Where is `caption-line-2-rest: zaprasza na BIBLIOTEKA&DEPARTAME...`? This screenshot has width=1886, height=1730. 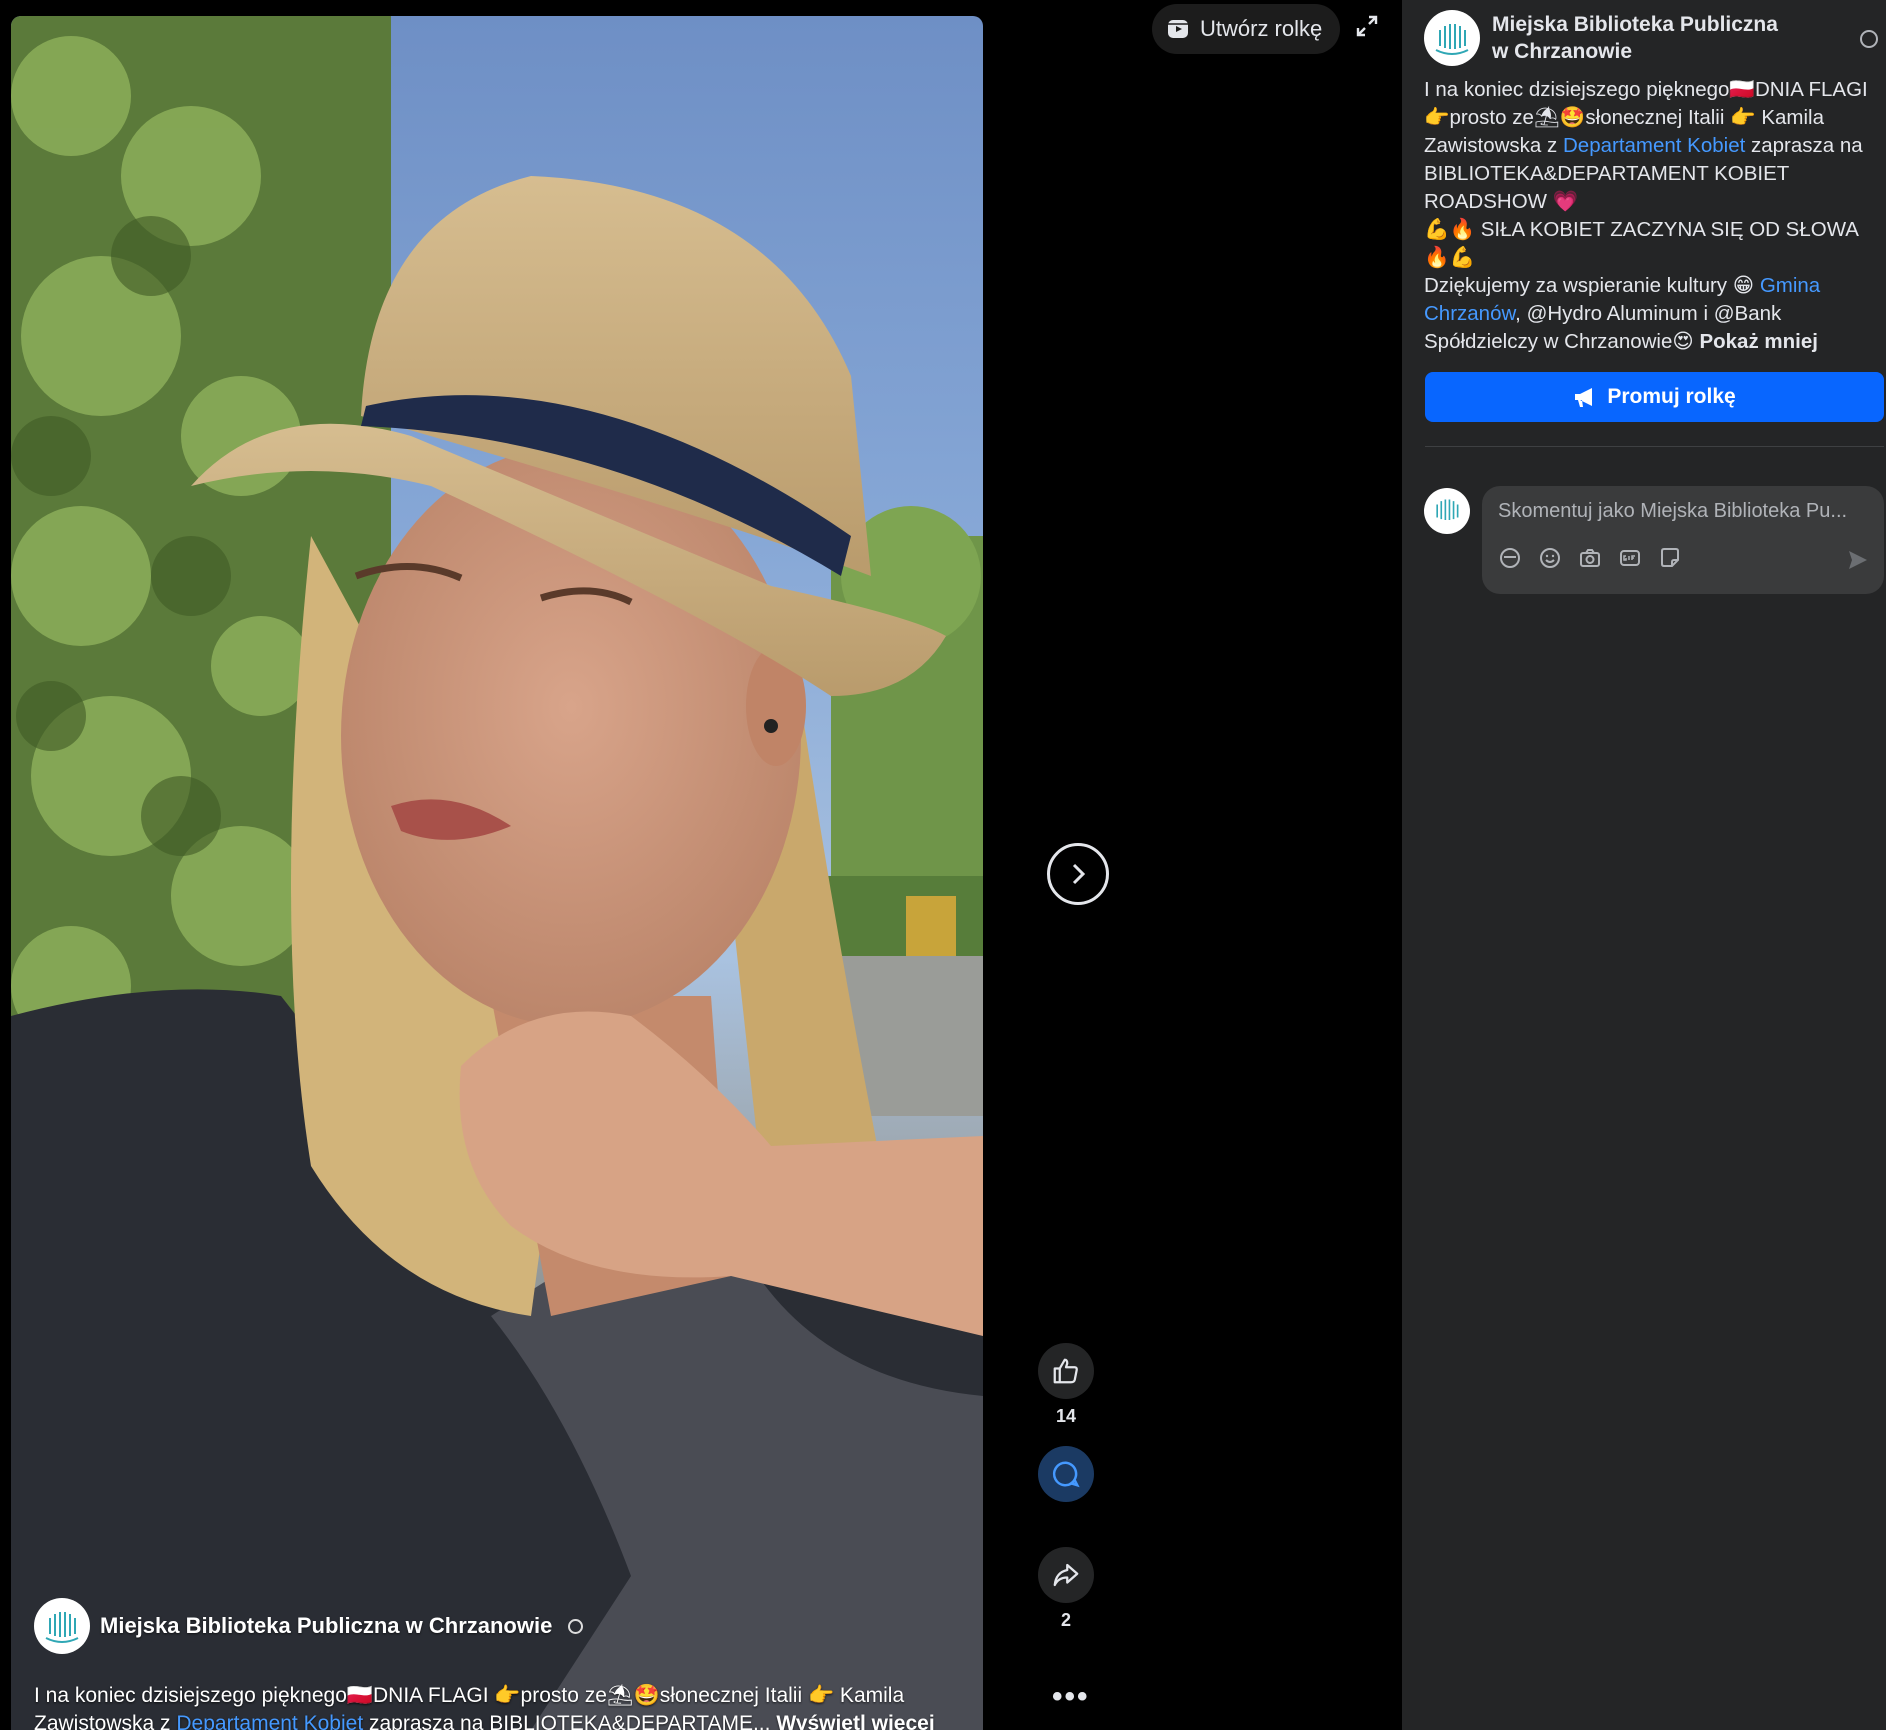 caption-line-2-rest: zaprasza na BIBLIOTEKA&DEPARTAME... is located at coordinates (567, 1721).